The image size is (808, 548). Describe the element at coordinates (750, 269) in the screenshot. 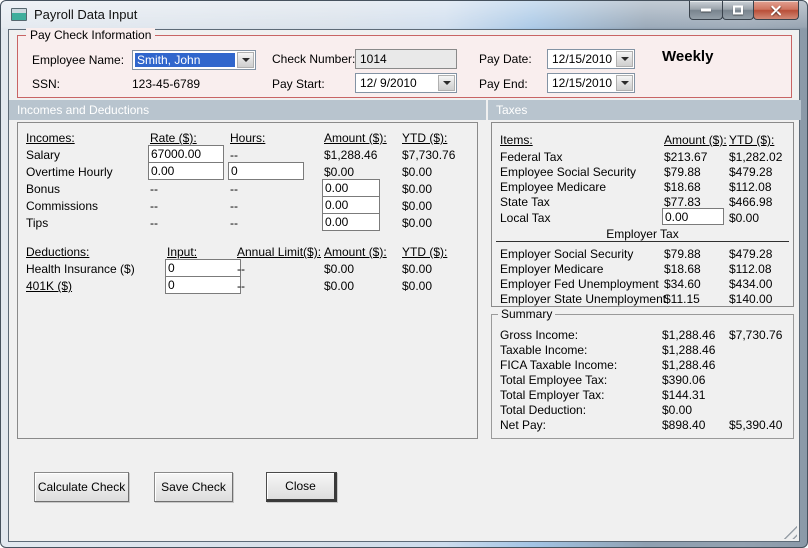

I see `employer-medicare-ytd: $112.08` at that location.